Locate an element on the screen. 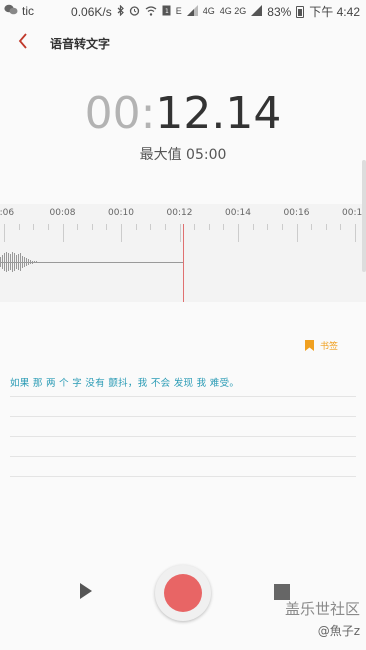 The height and width of the screenshot is (650, 366). status-bar: tic 0.06K/s 1 E 4G 4G 2G 83% 下午 4:42 is located at coordinates (183, 11).